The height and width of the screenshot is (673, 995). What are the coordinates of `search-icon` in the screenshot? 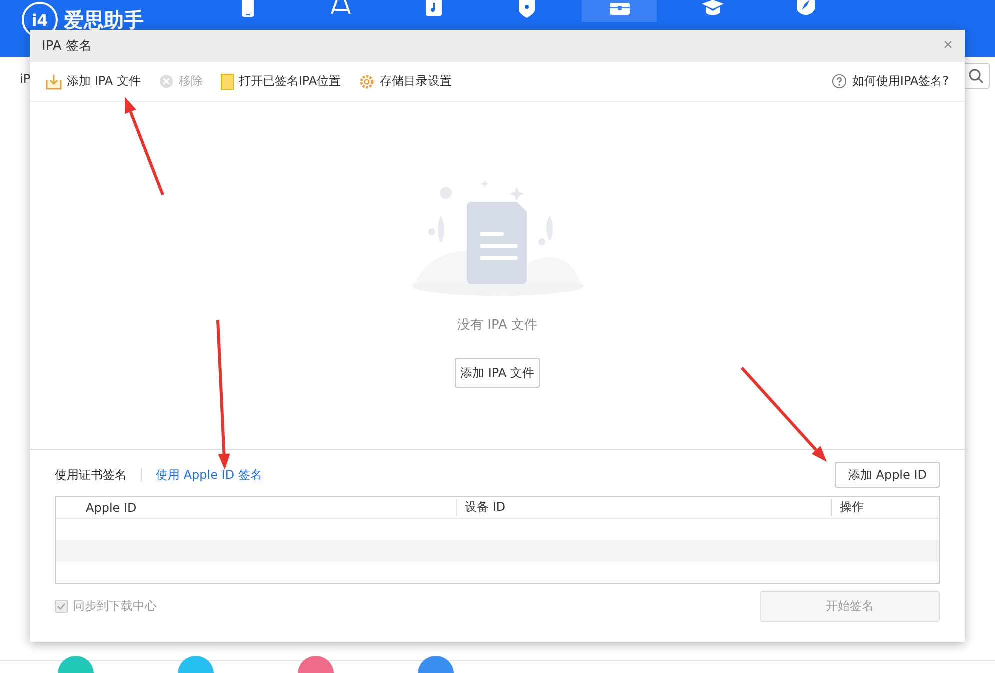 It's located at (976, 76).